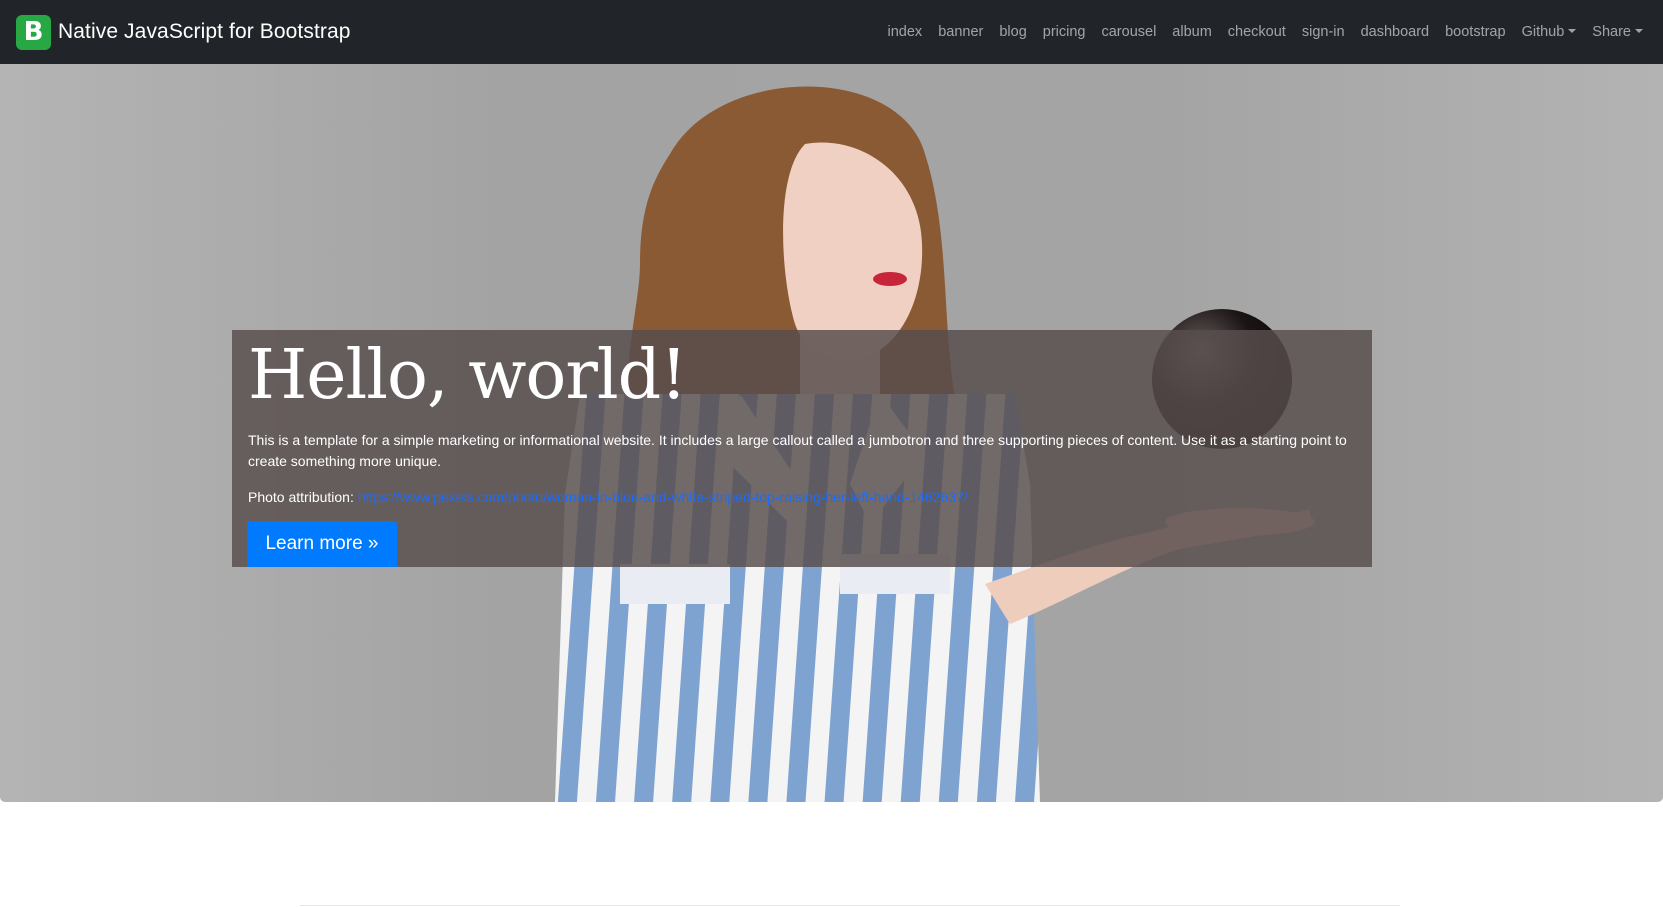 This screenshot has width=1663, height=907. I want to click on nav-item-bootstrap: bootstrap, so click(1475, 32).